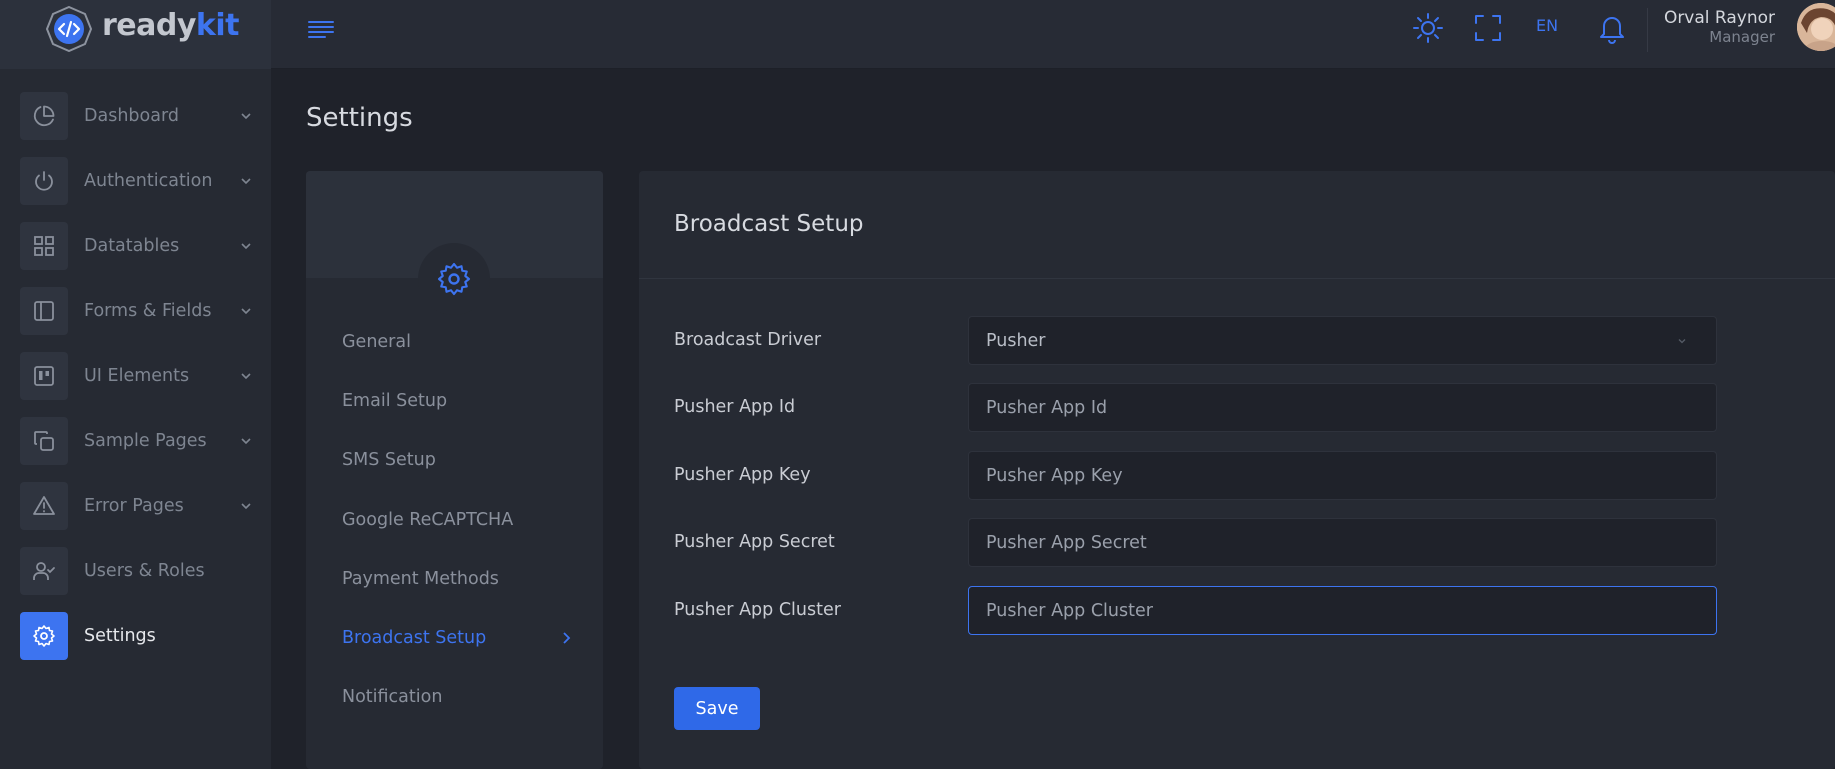 This screenshot has width=1835, height=769. What do you see at coordinates (735, 407) in the screenshot?
I see `pusher-app-id-label: Pusher App Id` at bounding box center [735, 407].